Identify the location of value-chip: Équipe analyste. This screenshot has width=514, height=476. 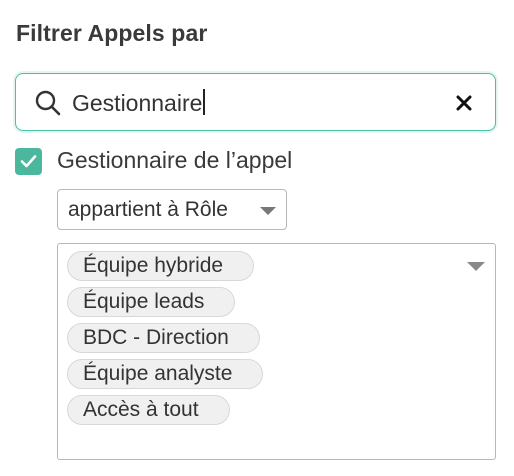
(165, 374).